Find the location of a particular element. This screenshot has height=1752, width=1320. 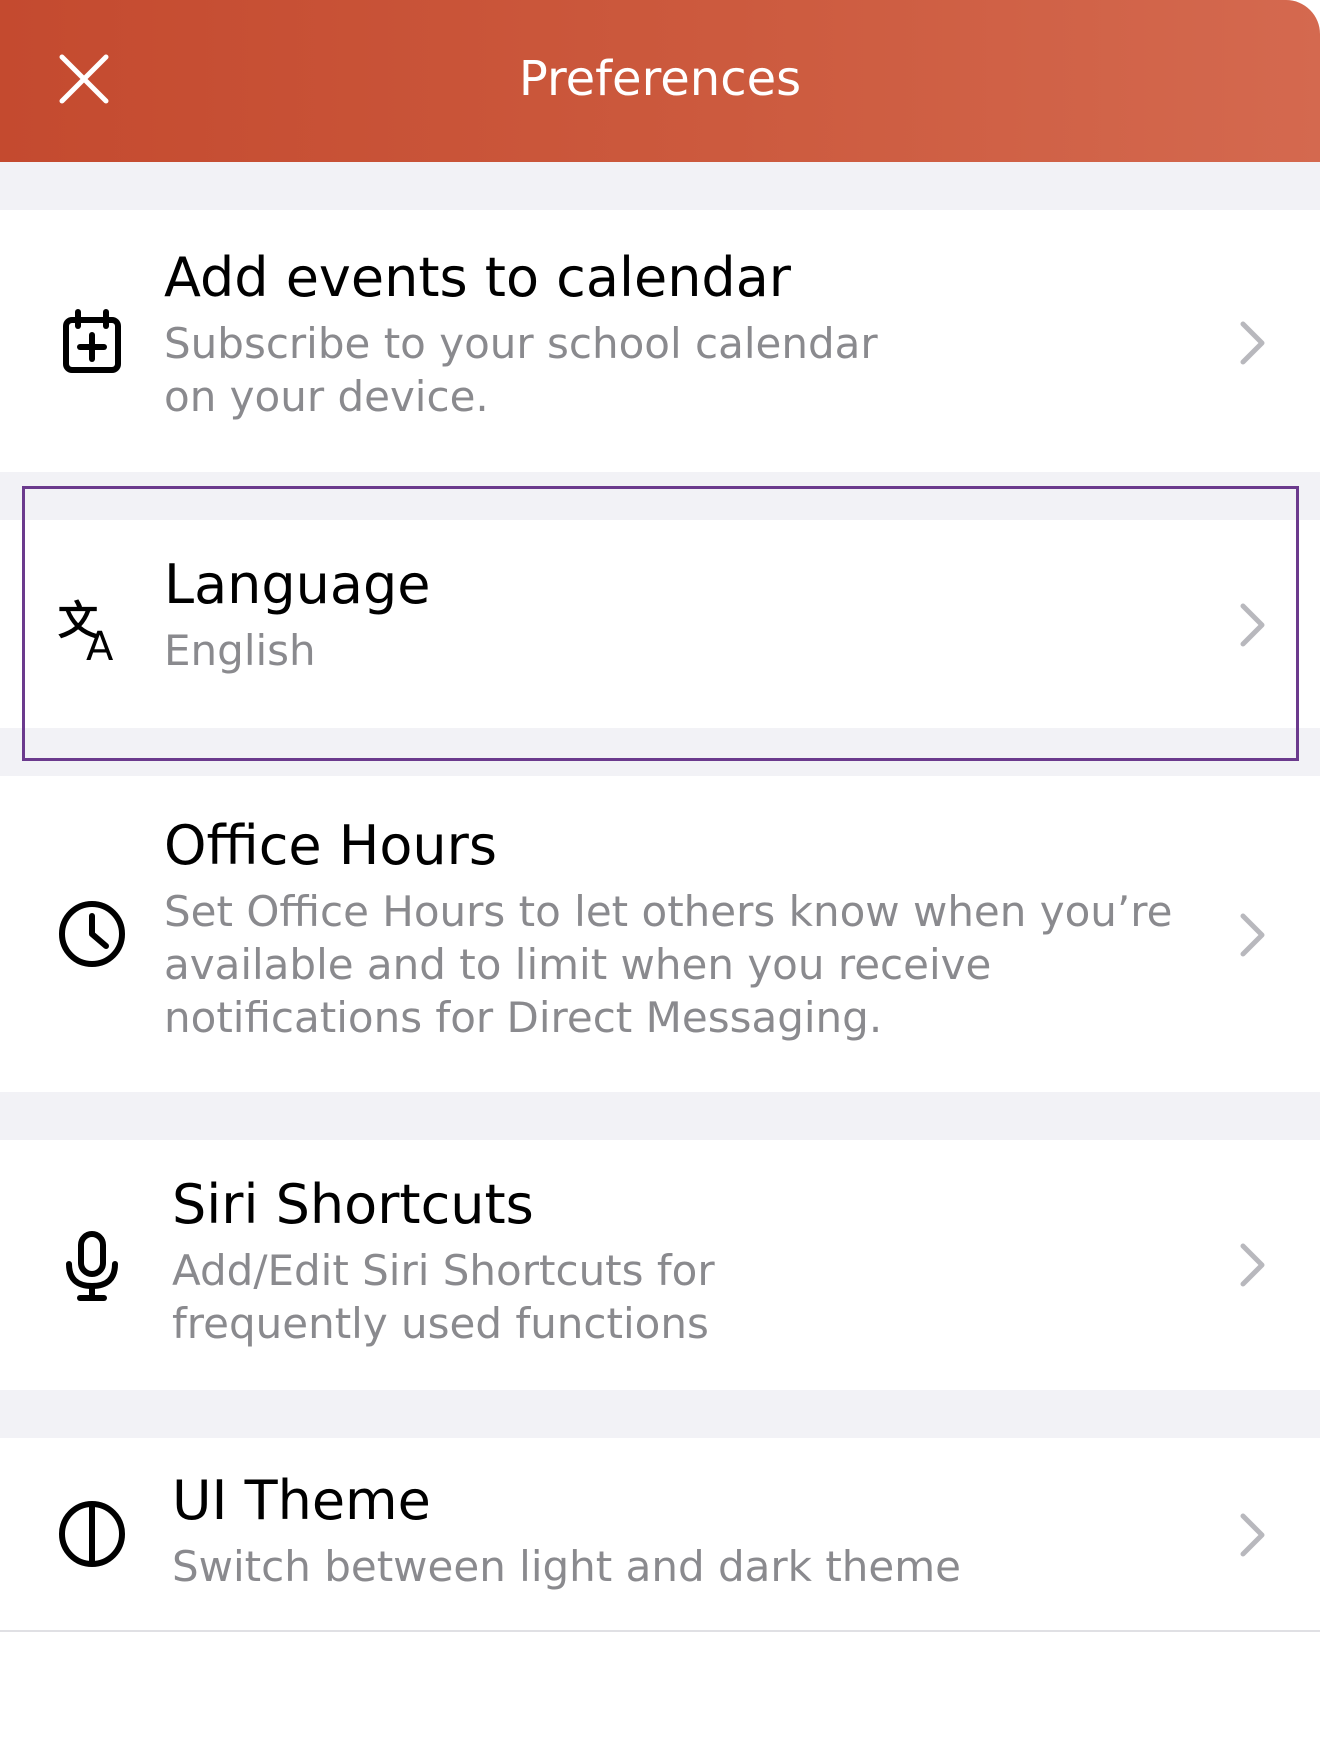

row-title: UI Theme is located at coordinates (301, 1500).